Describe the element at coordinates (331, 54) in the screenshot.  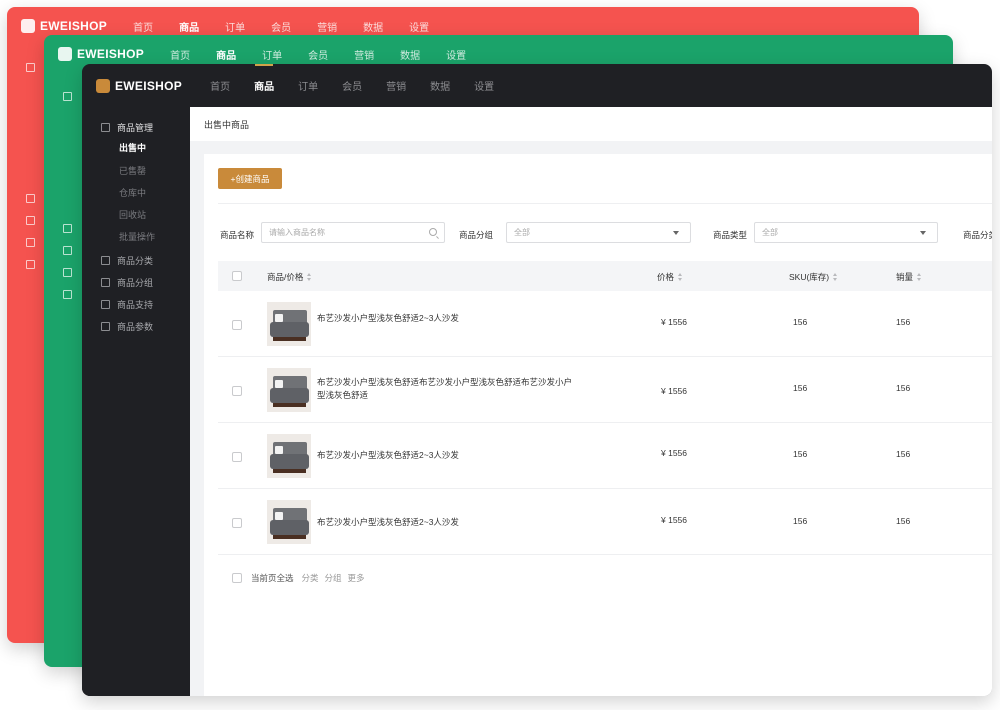
I see `green-nav: 首页 商品 订单 会员 营销 数据 设置` at that location.